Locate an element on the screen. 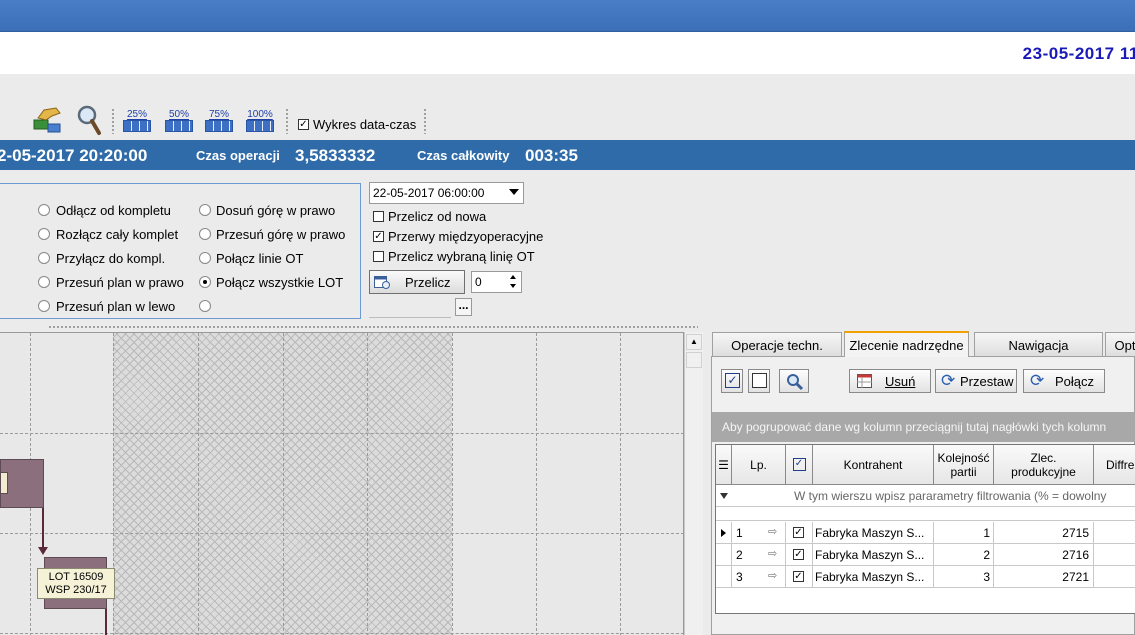  radio-push-top-right is located at coordinates (205, 210).